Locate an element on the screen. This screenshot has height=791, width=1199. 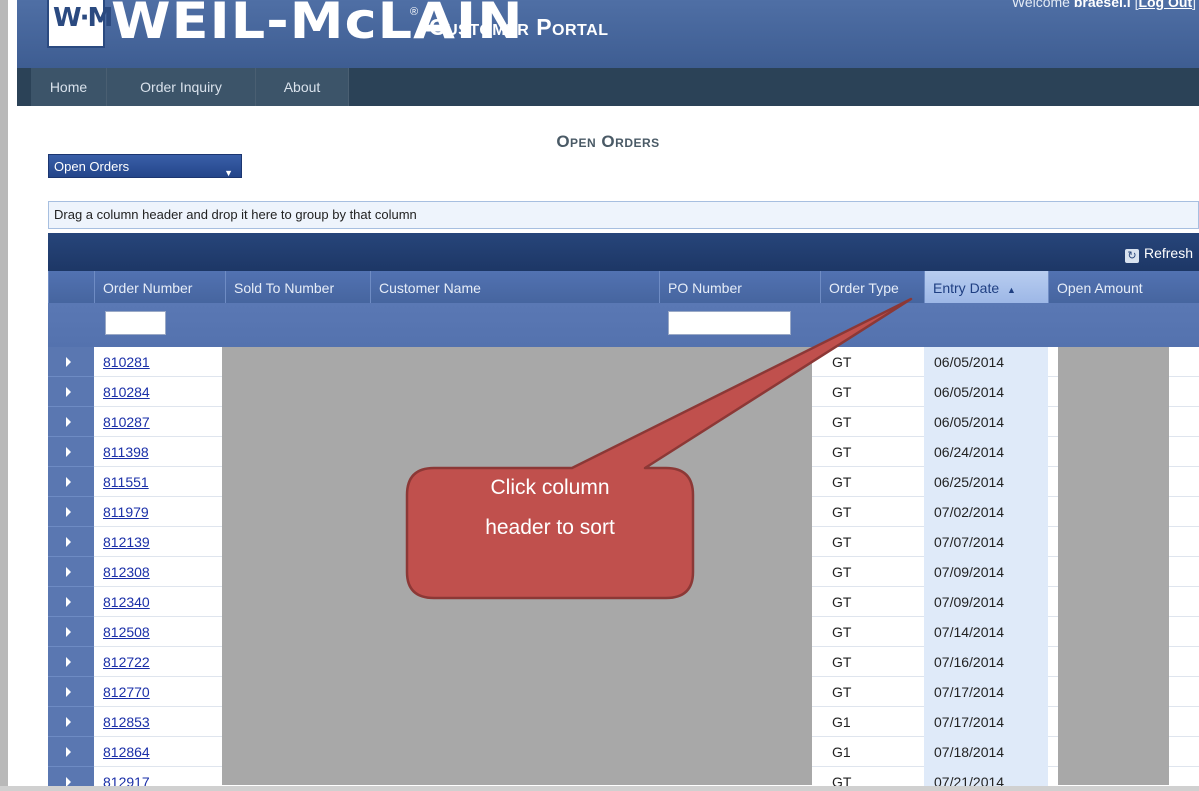
order-number-link: 811979 is located at coordinates (126, 512).